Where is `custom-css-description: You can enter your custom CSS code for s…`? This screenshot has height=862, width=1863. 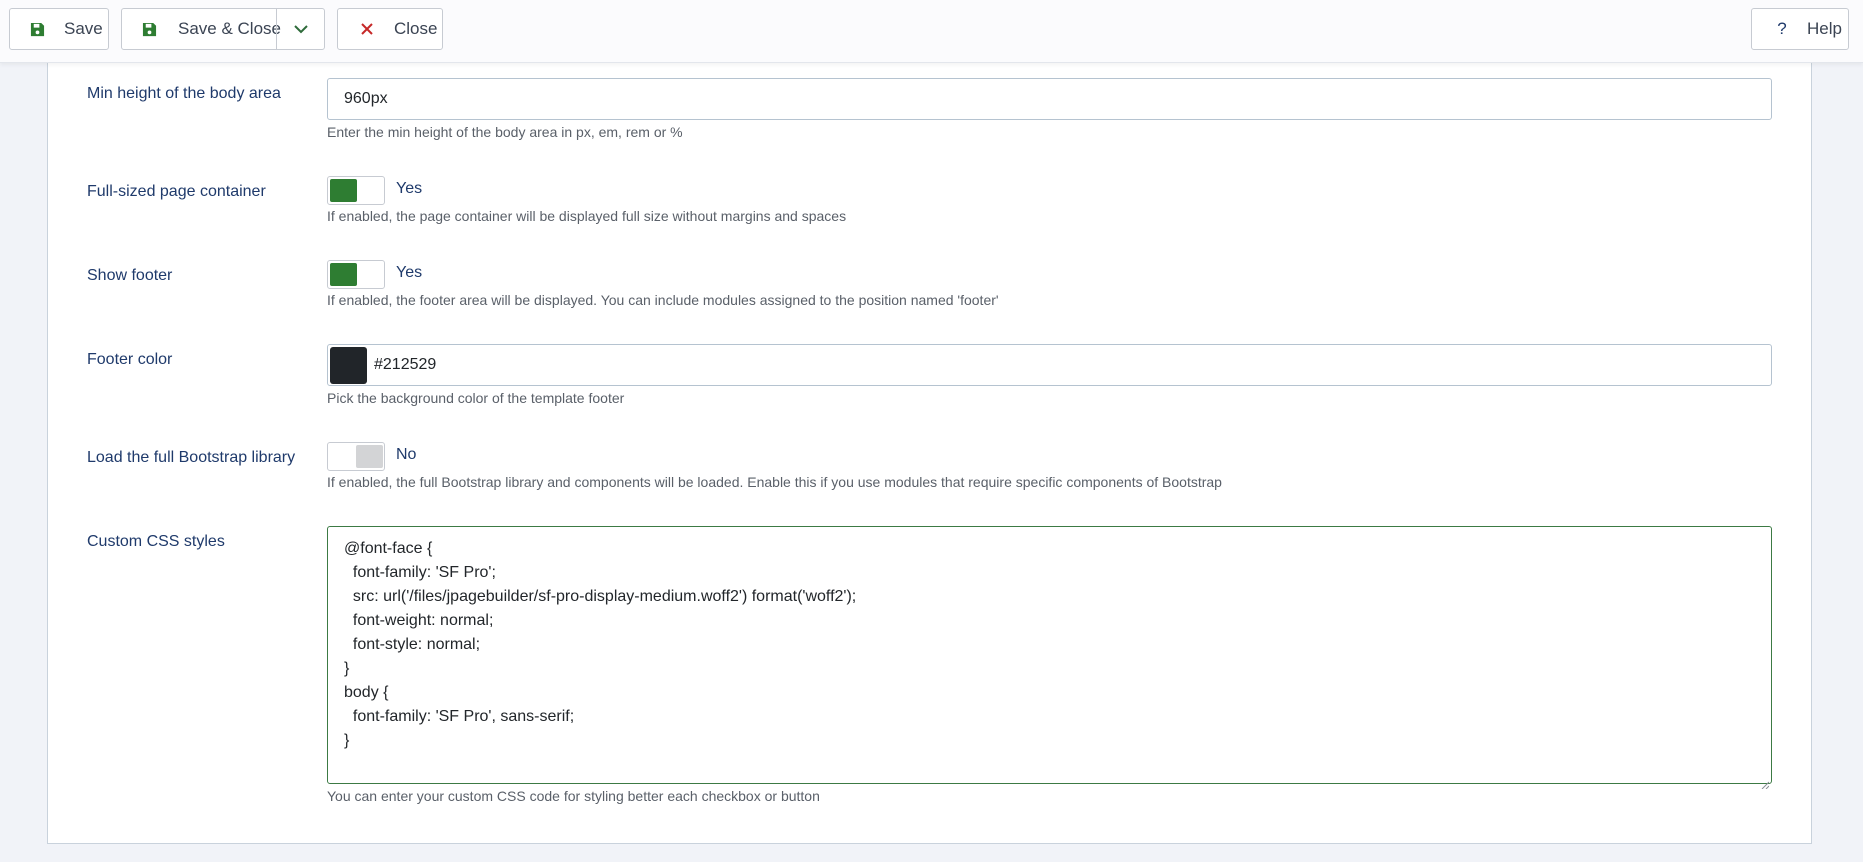 custom-css-description: You can enter your custom CSS code for s… is located at coordinates (573, 796).